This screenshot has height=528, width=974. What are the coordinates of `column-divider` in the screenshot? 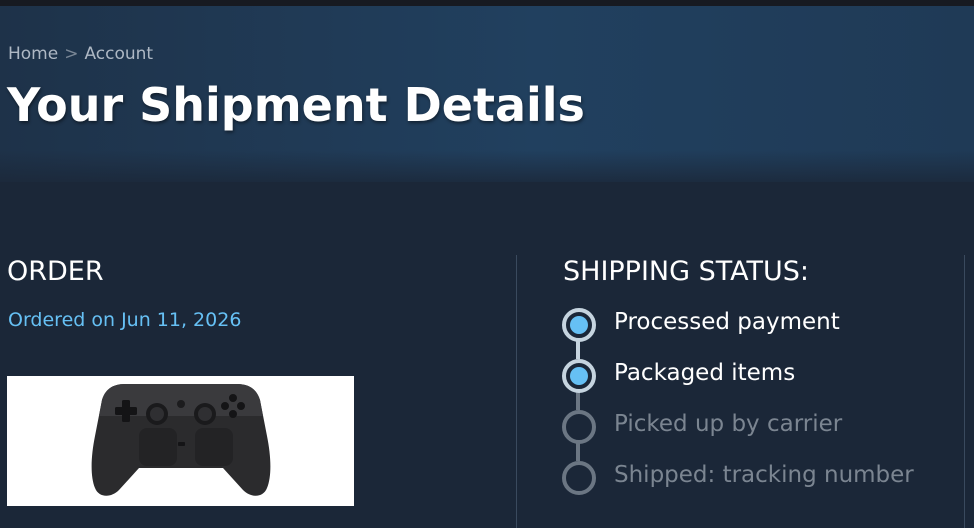 It's located at (516, 391).